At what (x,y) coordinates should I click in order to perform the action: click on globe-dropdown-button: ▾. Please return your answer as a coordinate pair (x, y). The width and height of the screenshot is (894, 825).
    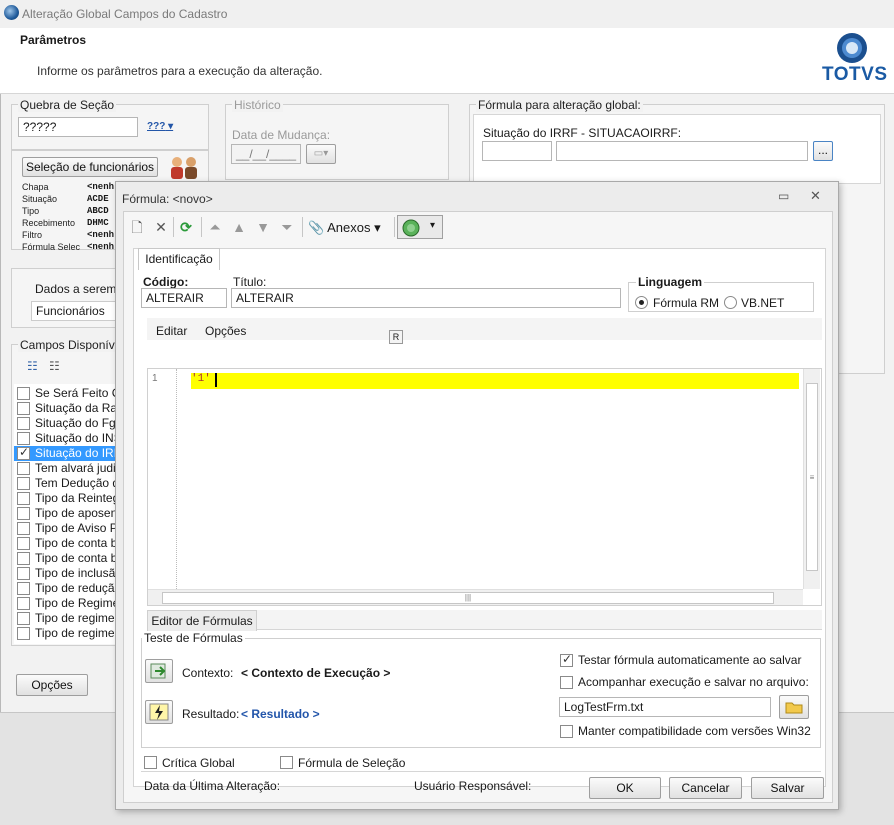
    Looking at the image, I should click on (420, 227).